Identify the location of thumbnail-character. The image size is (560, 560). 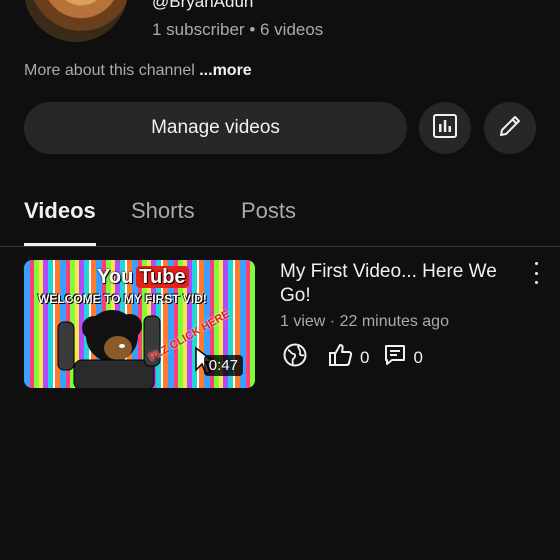
(109, 349).